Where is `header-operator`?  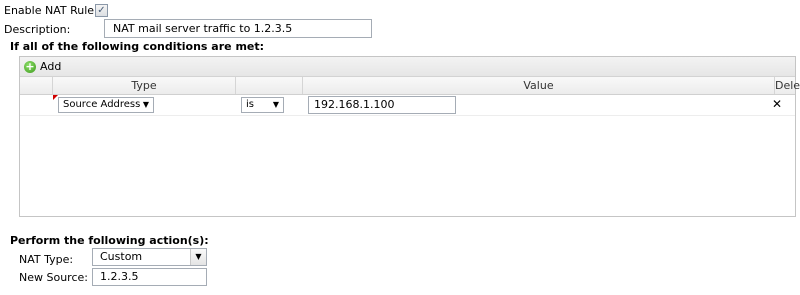 header-operator is located at coordinates (269, 85).